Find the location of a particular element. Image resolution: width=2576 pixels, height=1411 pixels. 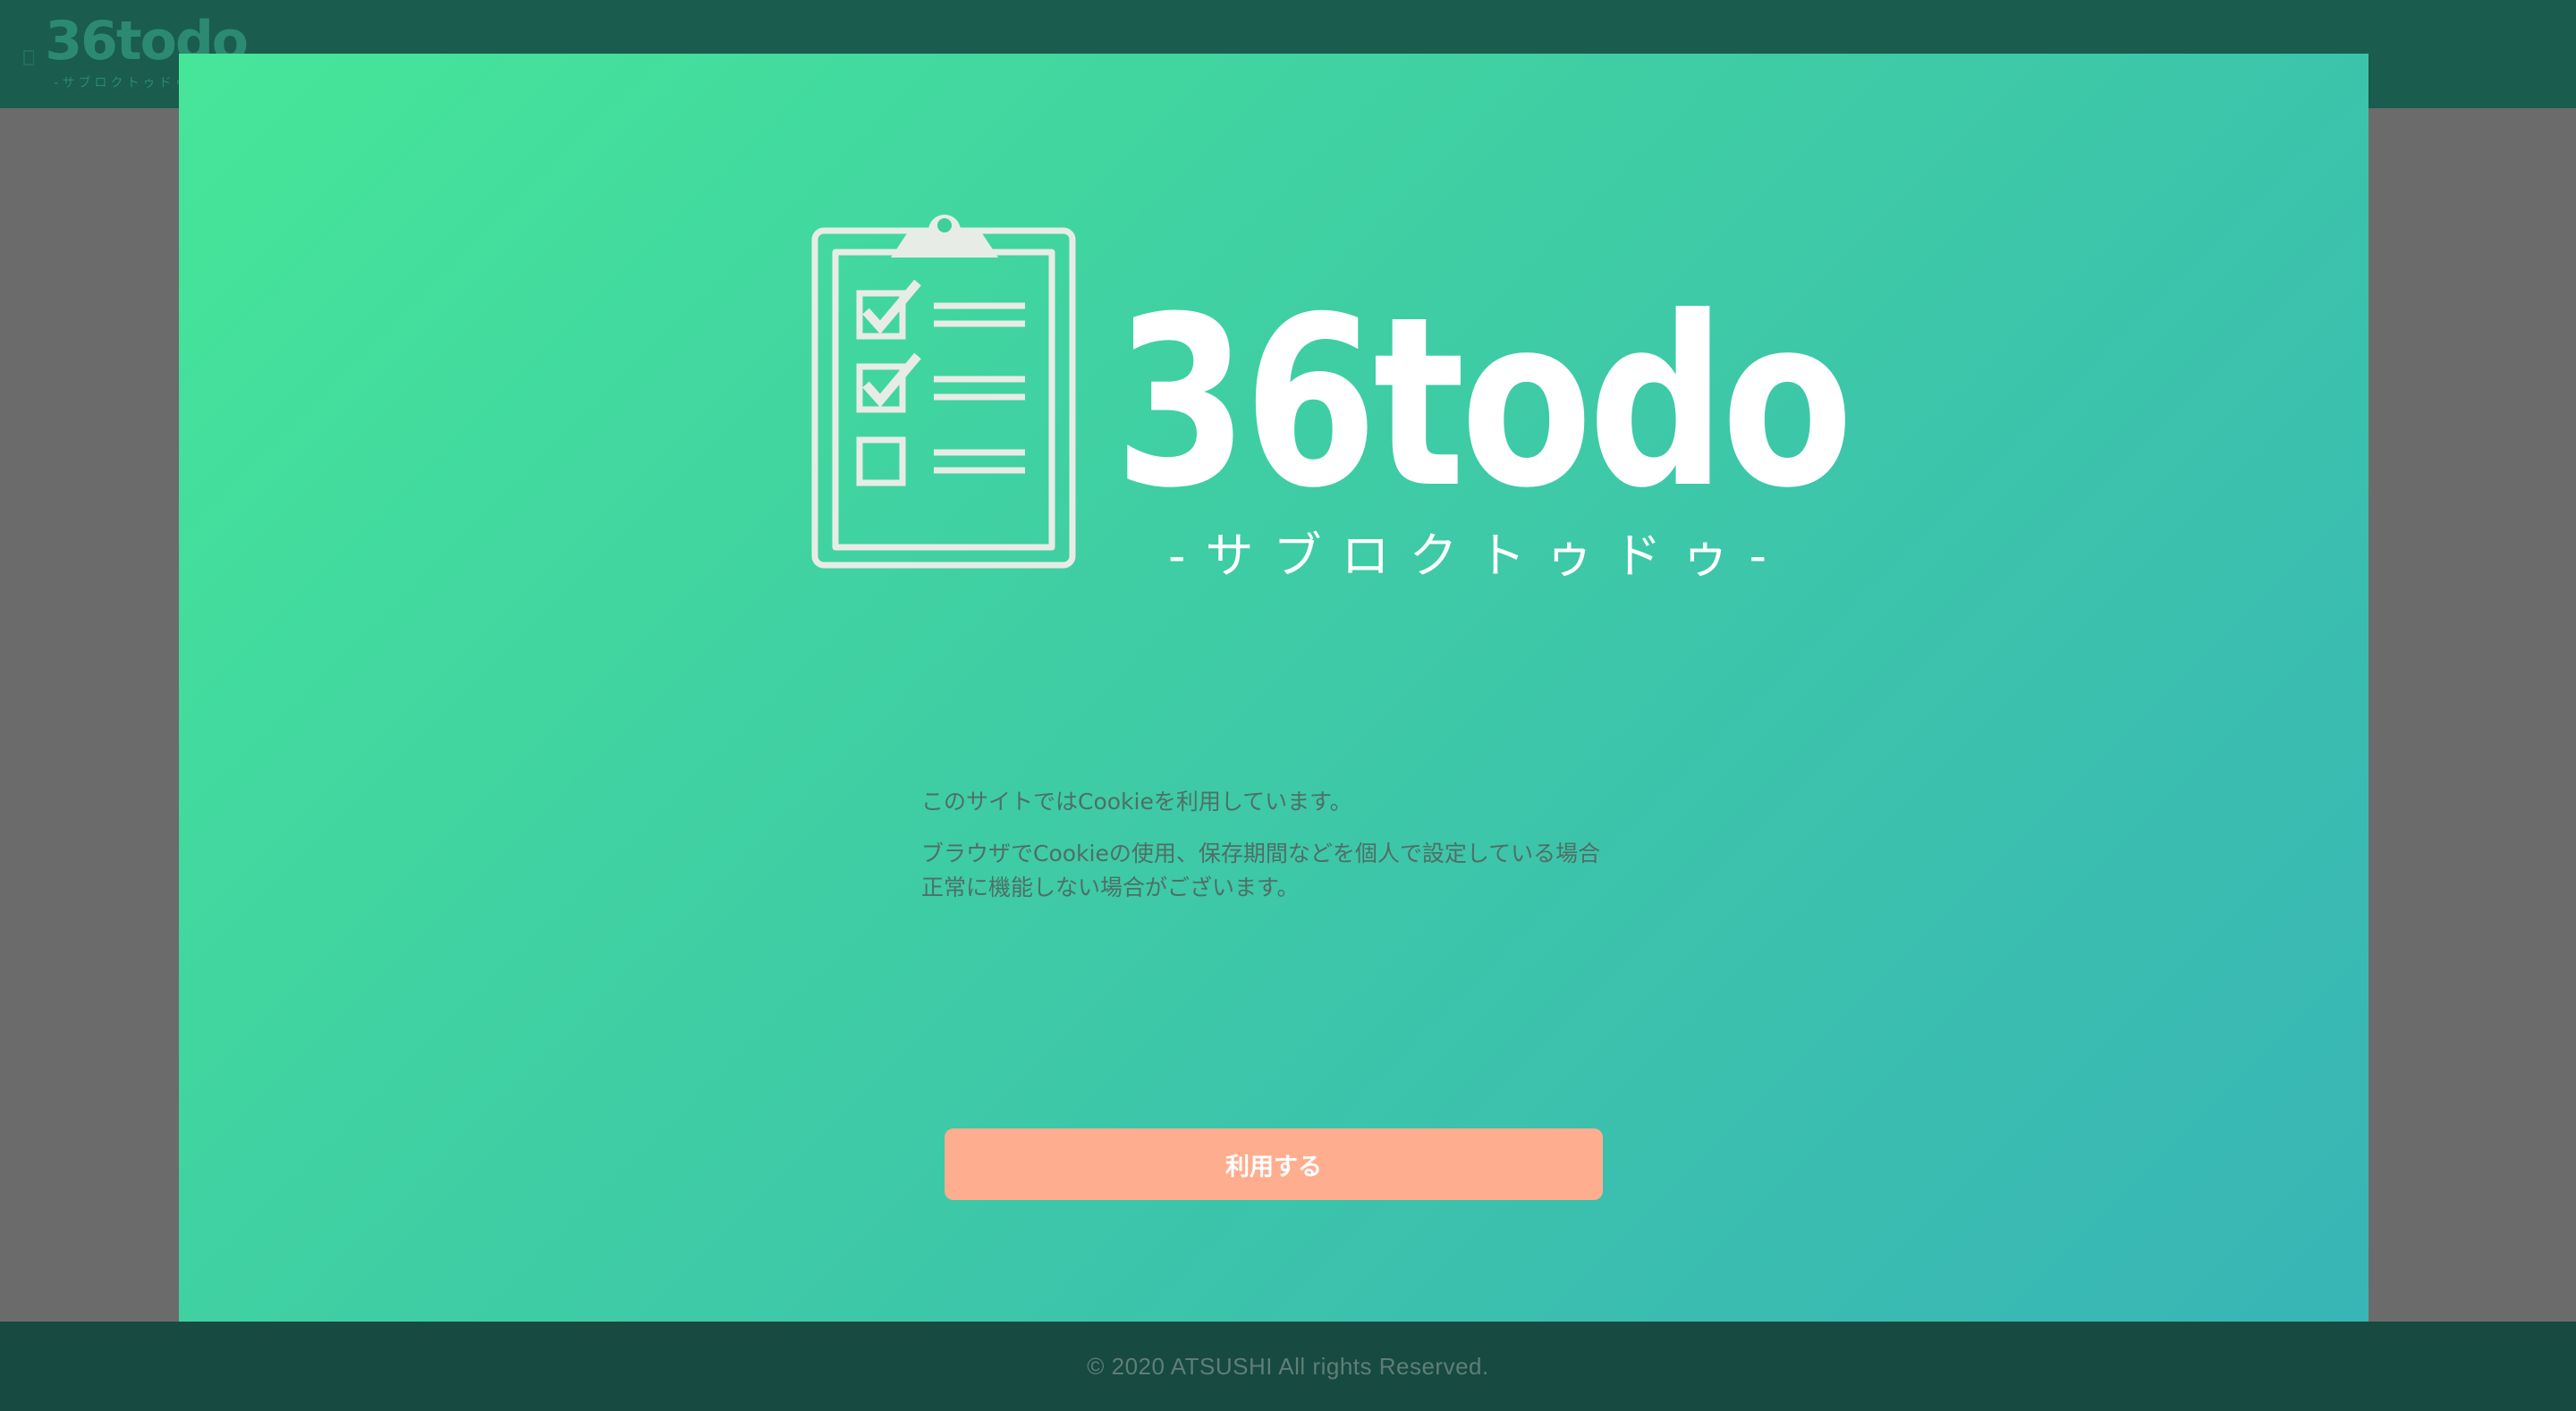

app-logo: 36todo -サブロクトゥドゥ- is located at coordinates (1331, 403).